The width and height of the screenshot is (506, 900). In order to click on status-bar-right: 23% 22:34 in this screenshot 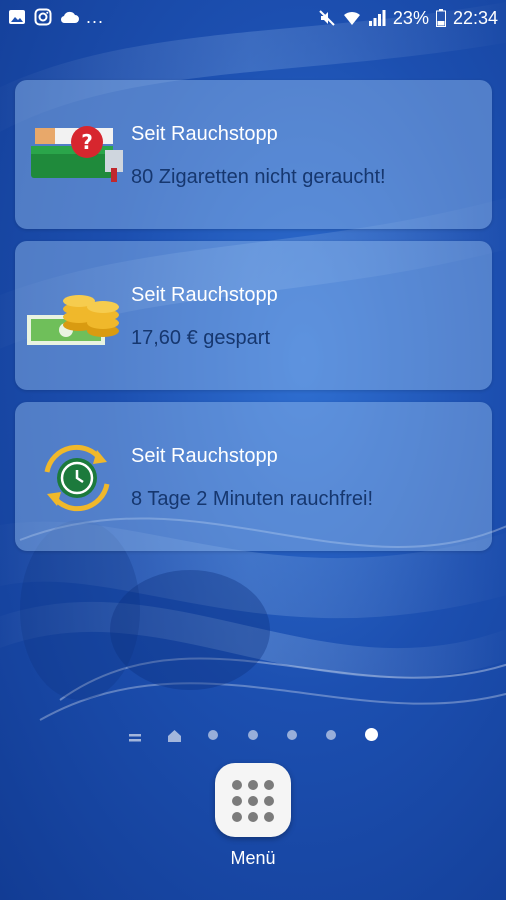, I will do `click(408, 18)`.